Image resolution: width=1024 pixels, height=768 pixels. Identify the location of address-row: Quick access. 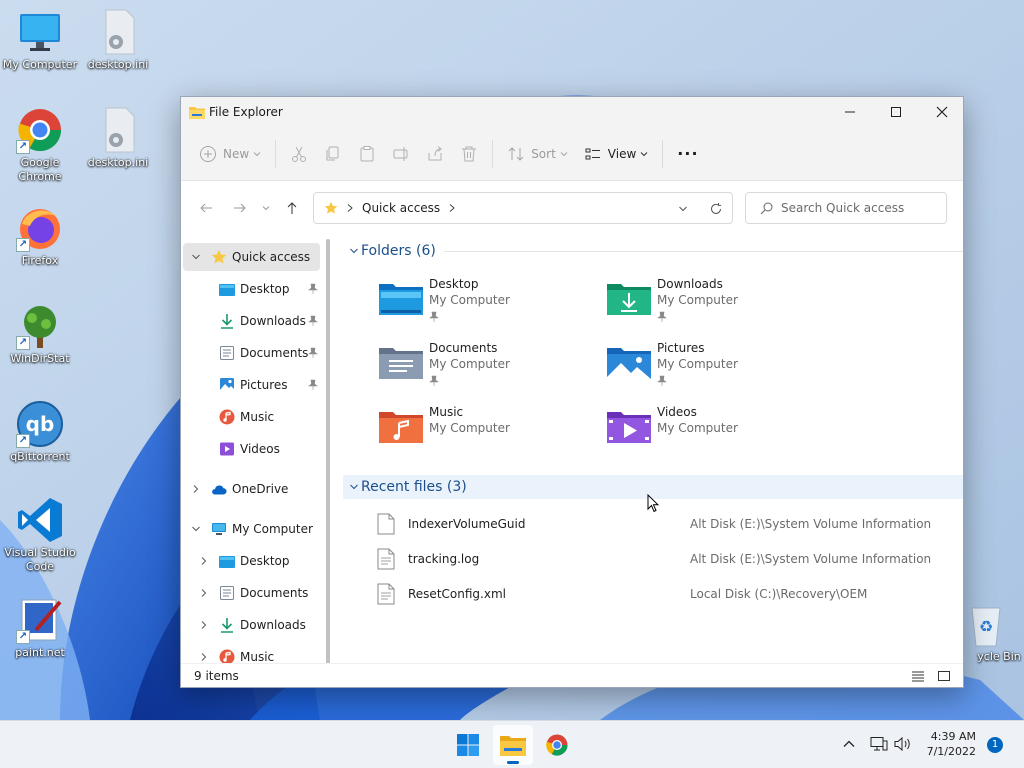
(572, 208).